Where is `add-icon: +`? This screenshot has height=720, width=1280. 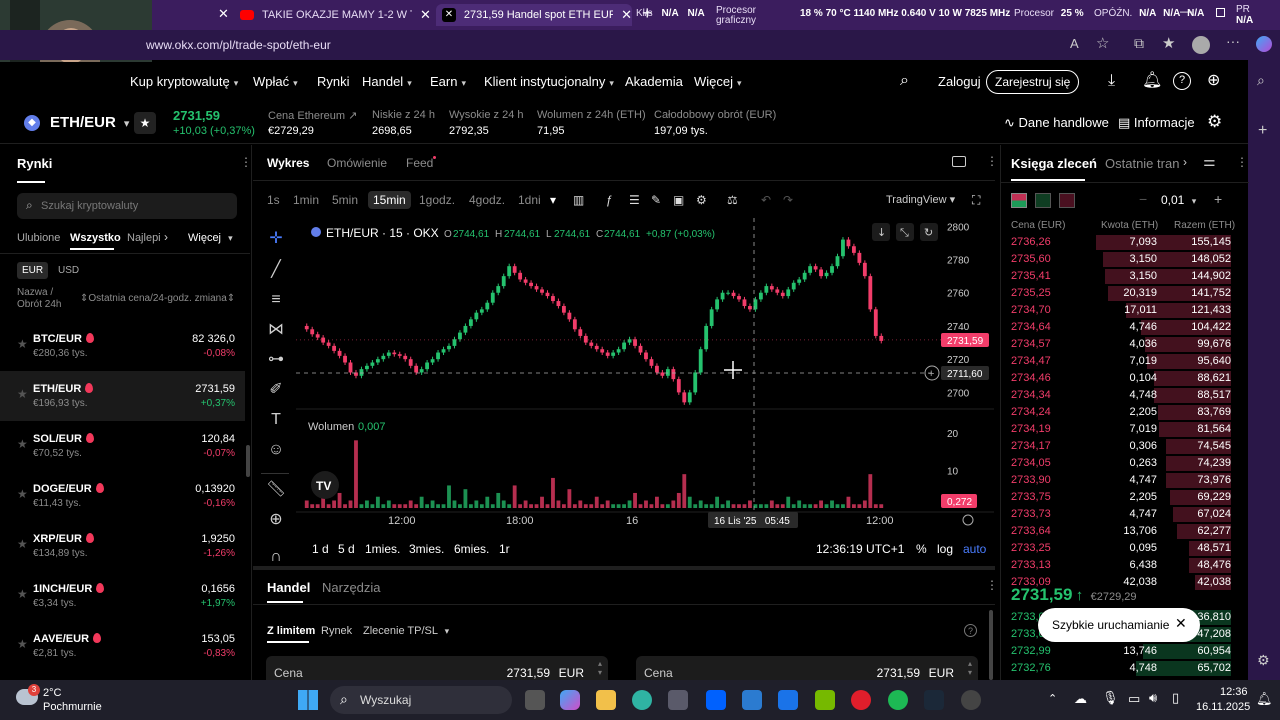 add-icon: + is located at coordinates (1262, 131).